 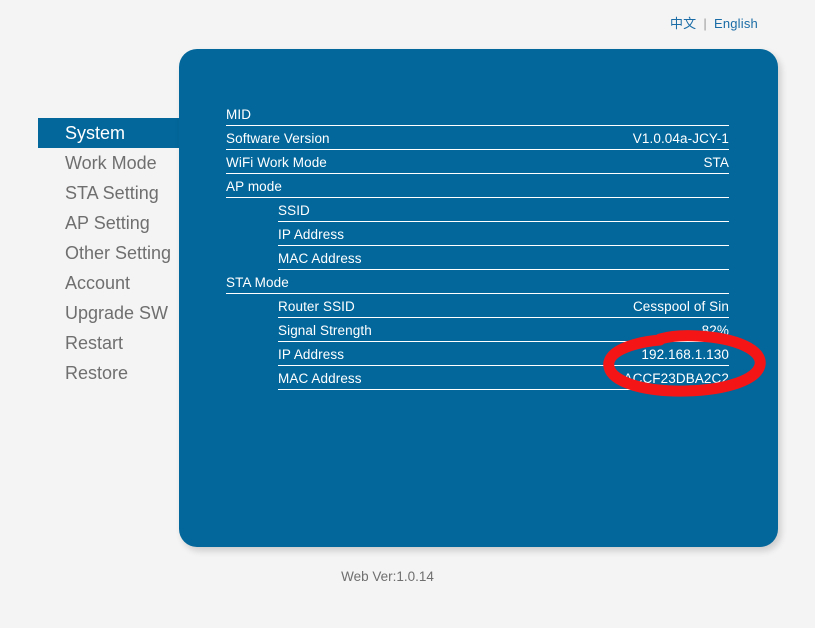 What do you see at coordinates (254, 186) in the screenshot?
I see `info-row-label: AP mode` at bounding box center [254, 186].